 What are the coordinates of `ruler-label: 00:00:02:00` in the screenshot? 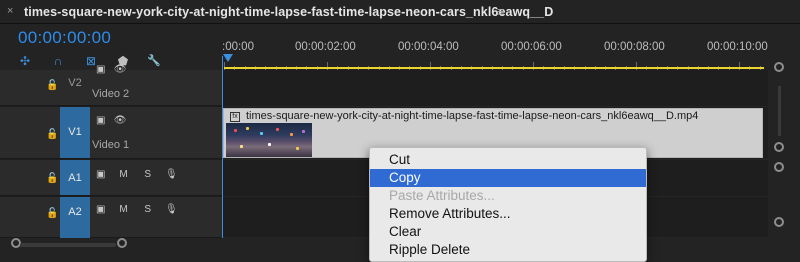 It's located at (325, 47).